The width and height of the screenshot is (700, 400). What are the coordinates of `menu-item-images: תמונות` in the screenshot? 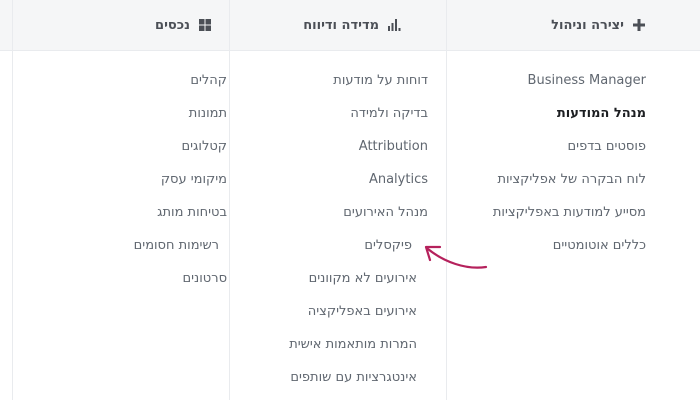 It's located at (180, 119).